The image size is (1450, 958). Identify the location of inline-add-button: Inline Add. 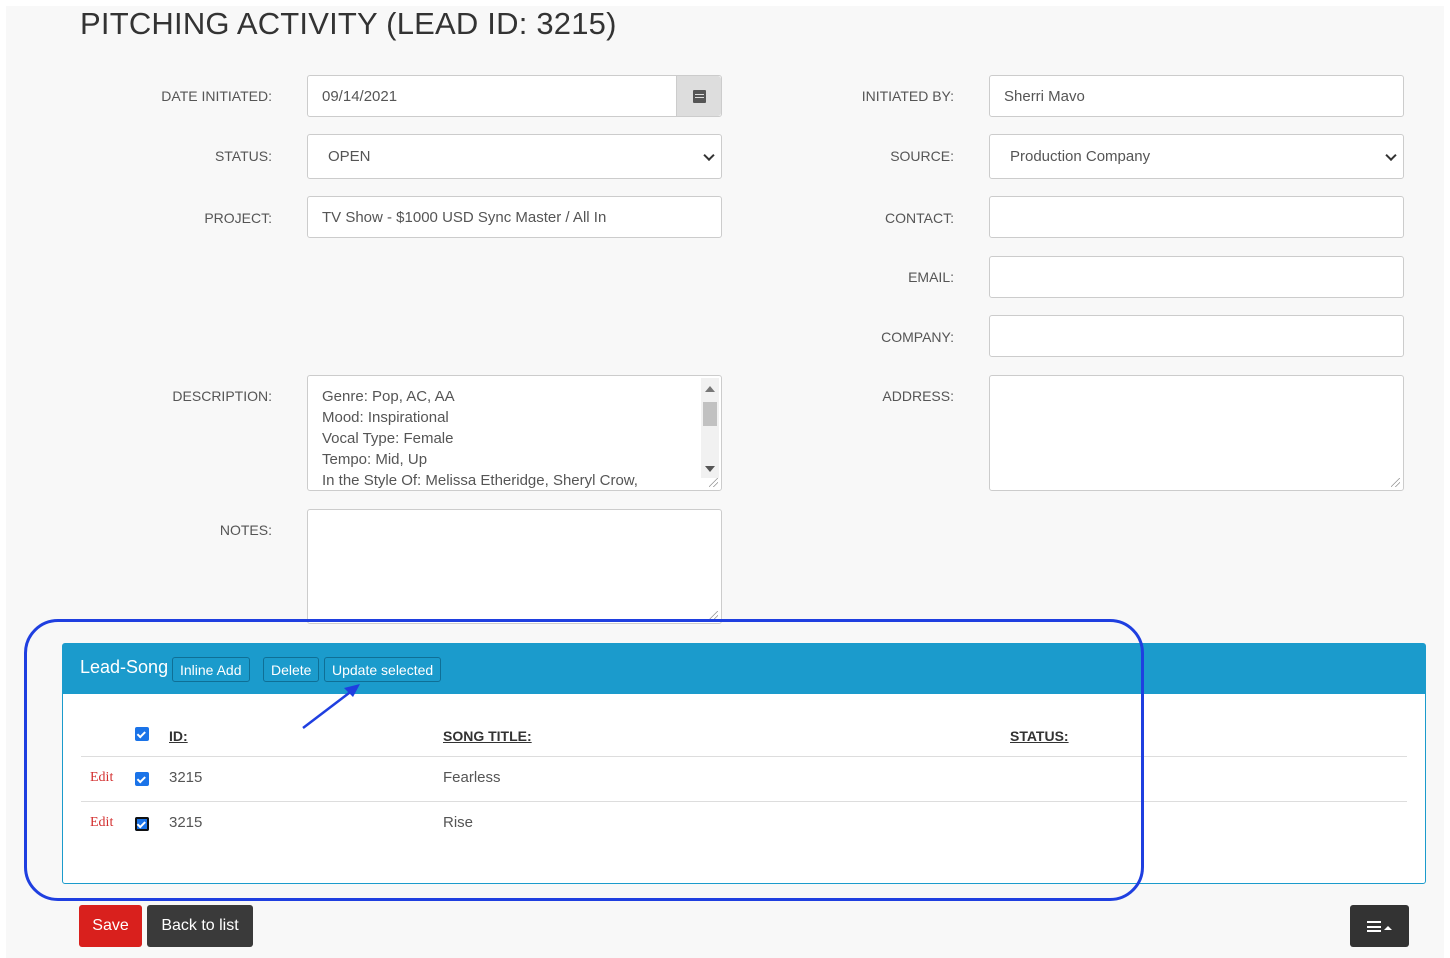
(211, 669).